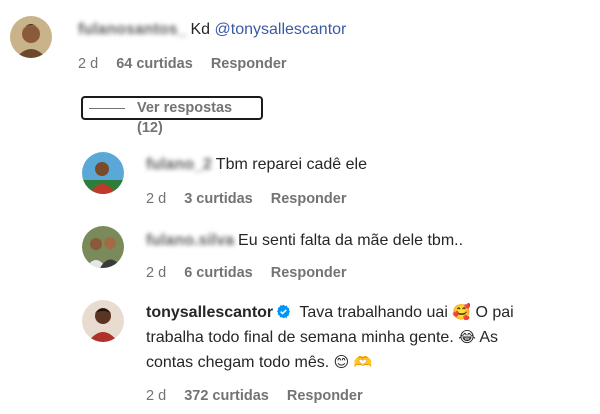 The height and width of the screenshot is (414, 600). Describe the element at coordinates (488, 337) in the screenshot. I see `comment-text: As` at that location.